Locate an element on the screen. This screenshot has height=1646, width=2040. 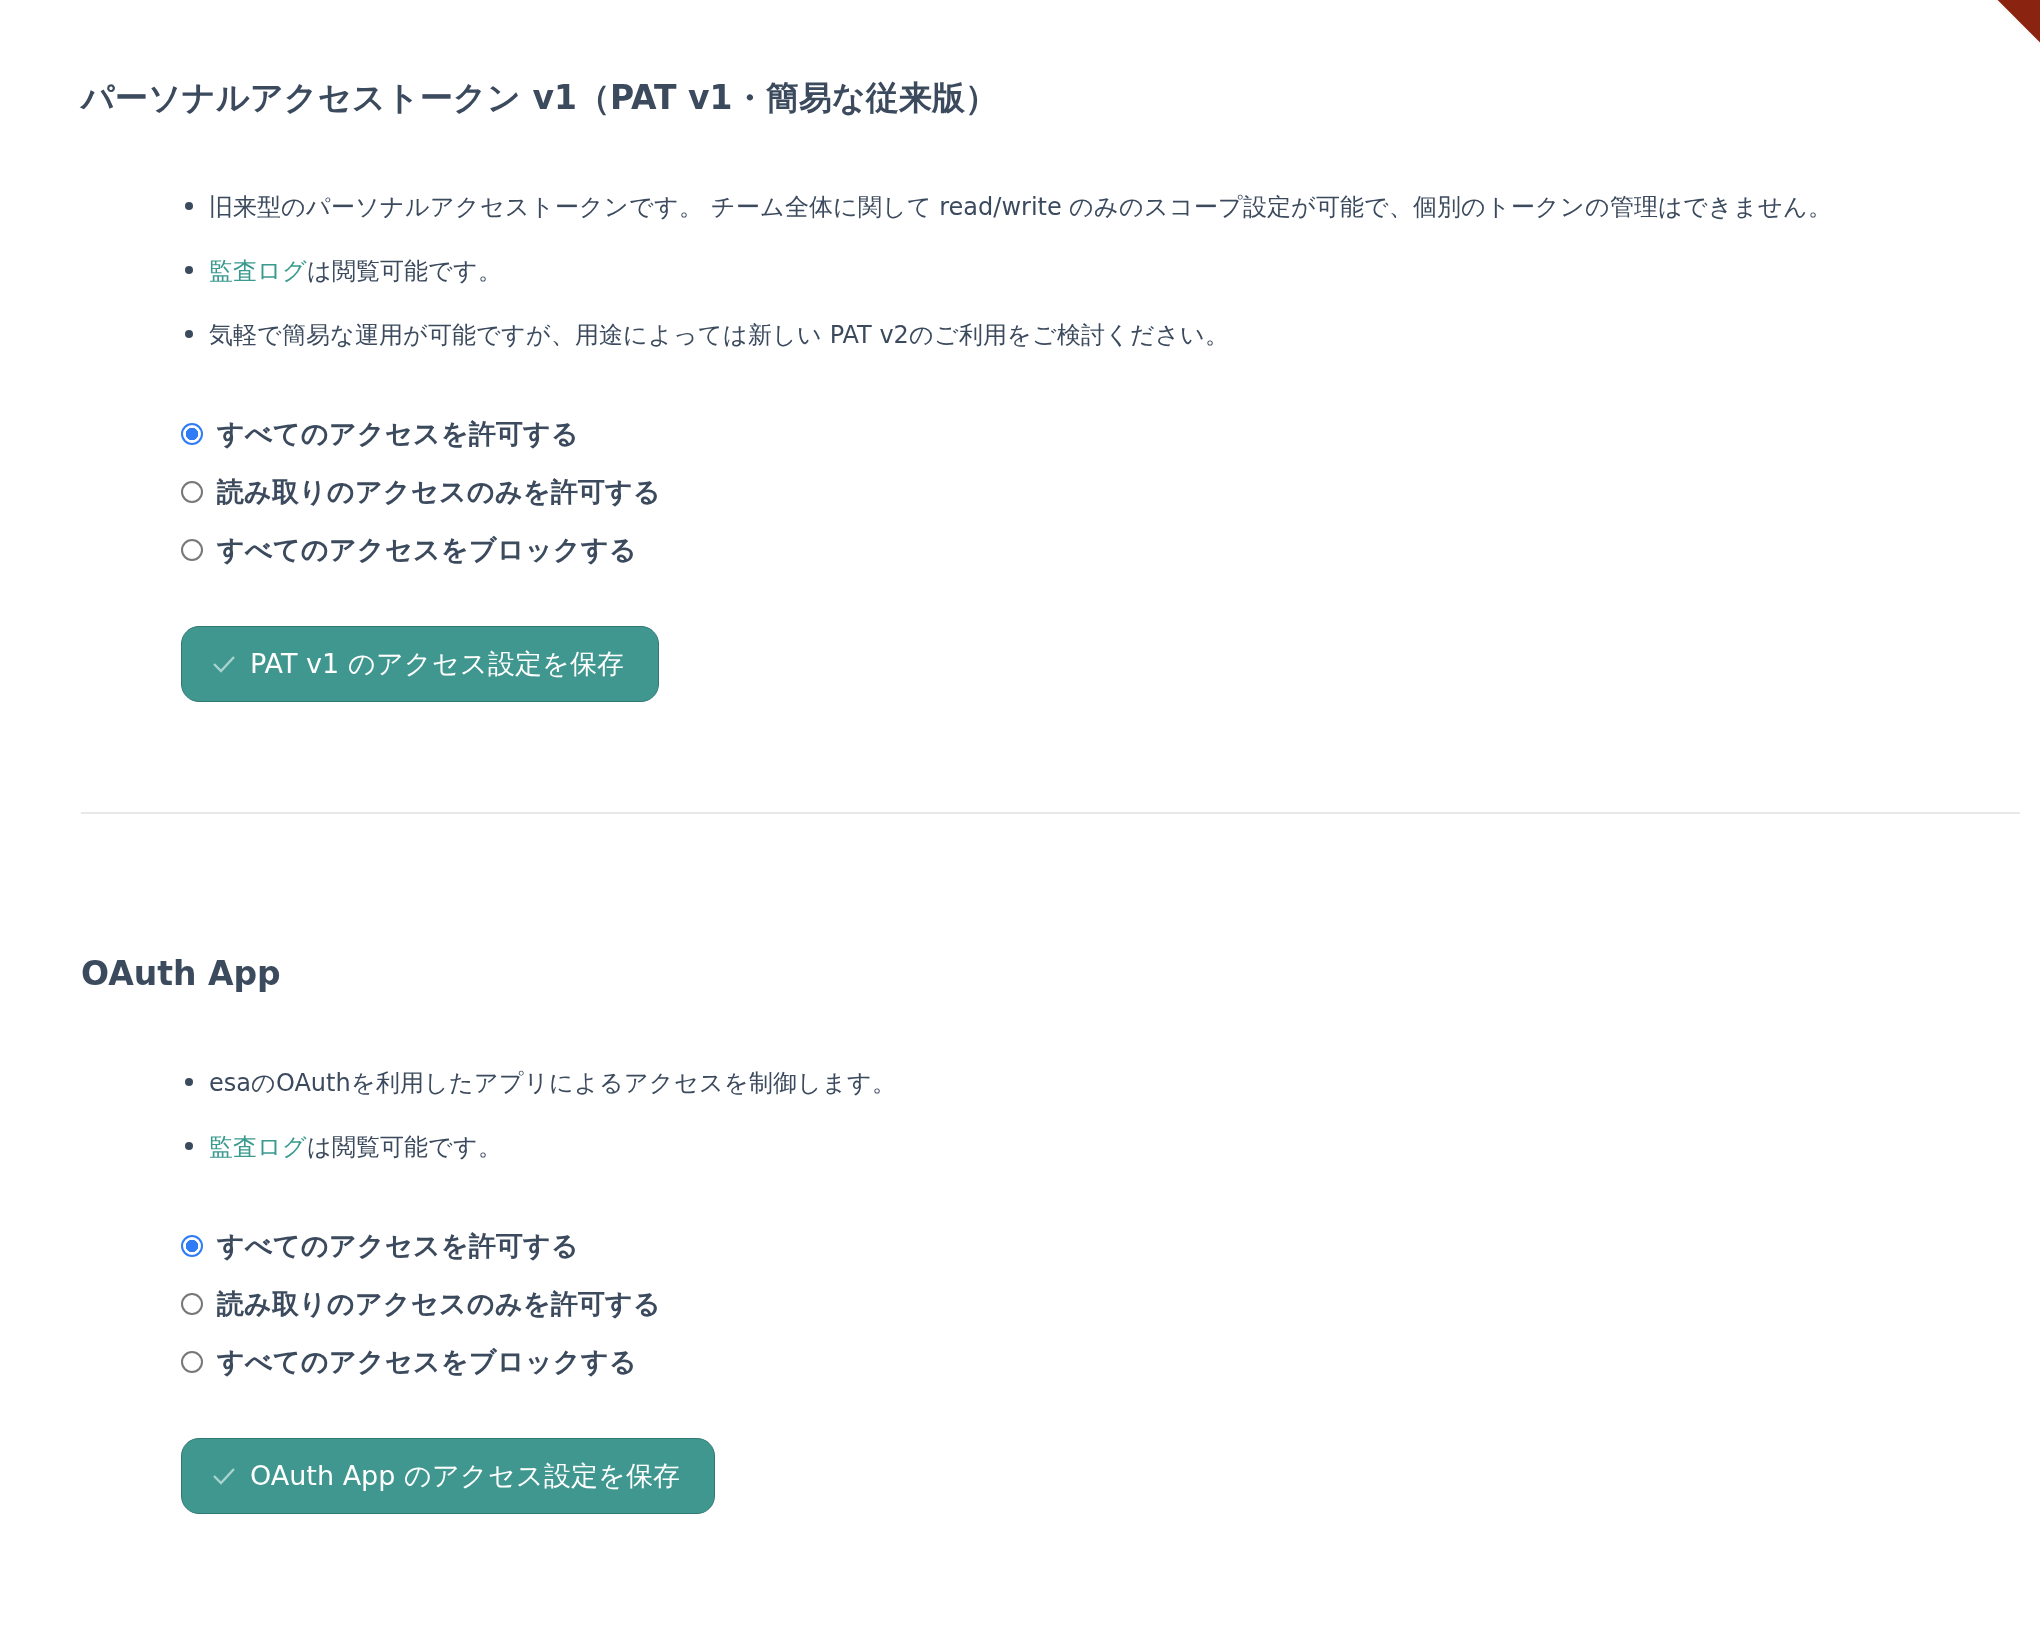
note-text: 気軽で簡易な運用が可能ですが、用途によっては新しい PAT v2のご利用をご検討ください。 is located at coordinates (719, 335).